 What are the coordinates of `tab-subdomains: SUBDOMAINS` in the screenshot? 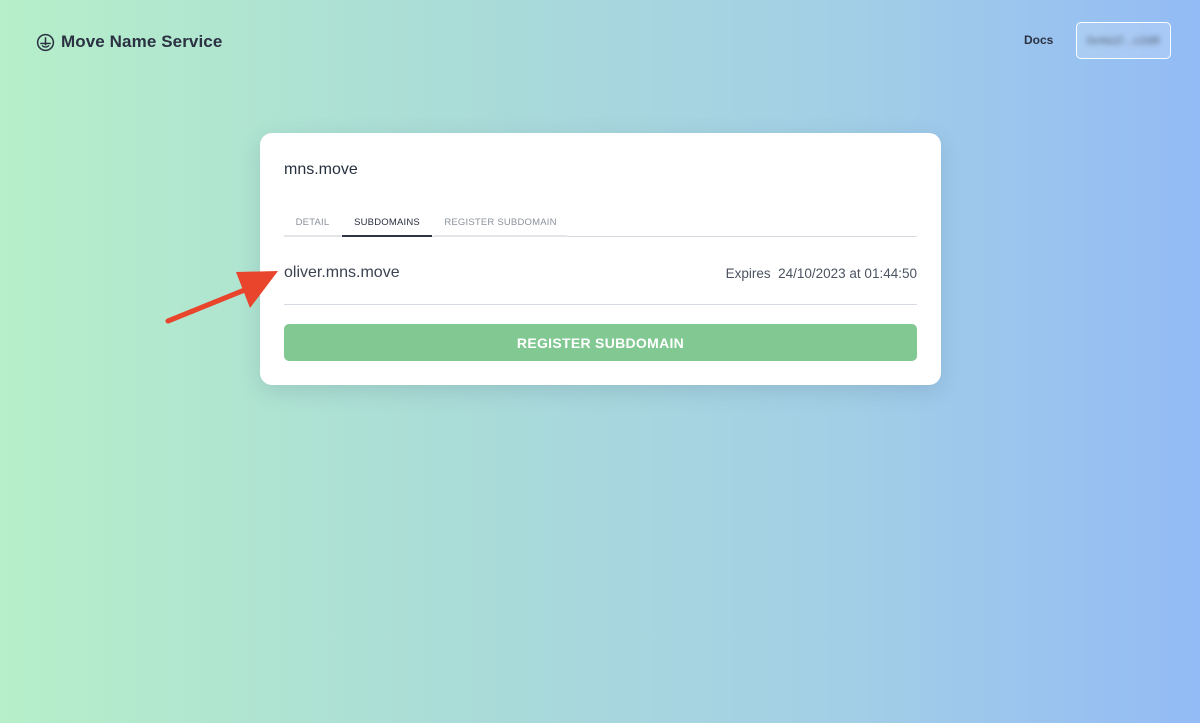 It's located at (387, 225).